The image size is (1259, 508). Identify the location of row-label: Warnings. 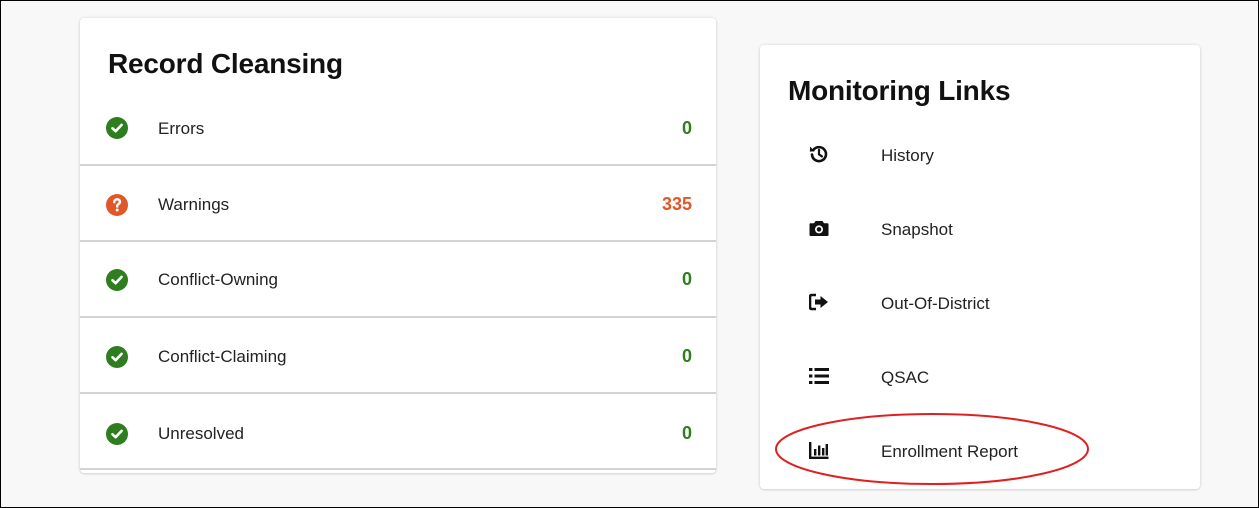
(194, 204).